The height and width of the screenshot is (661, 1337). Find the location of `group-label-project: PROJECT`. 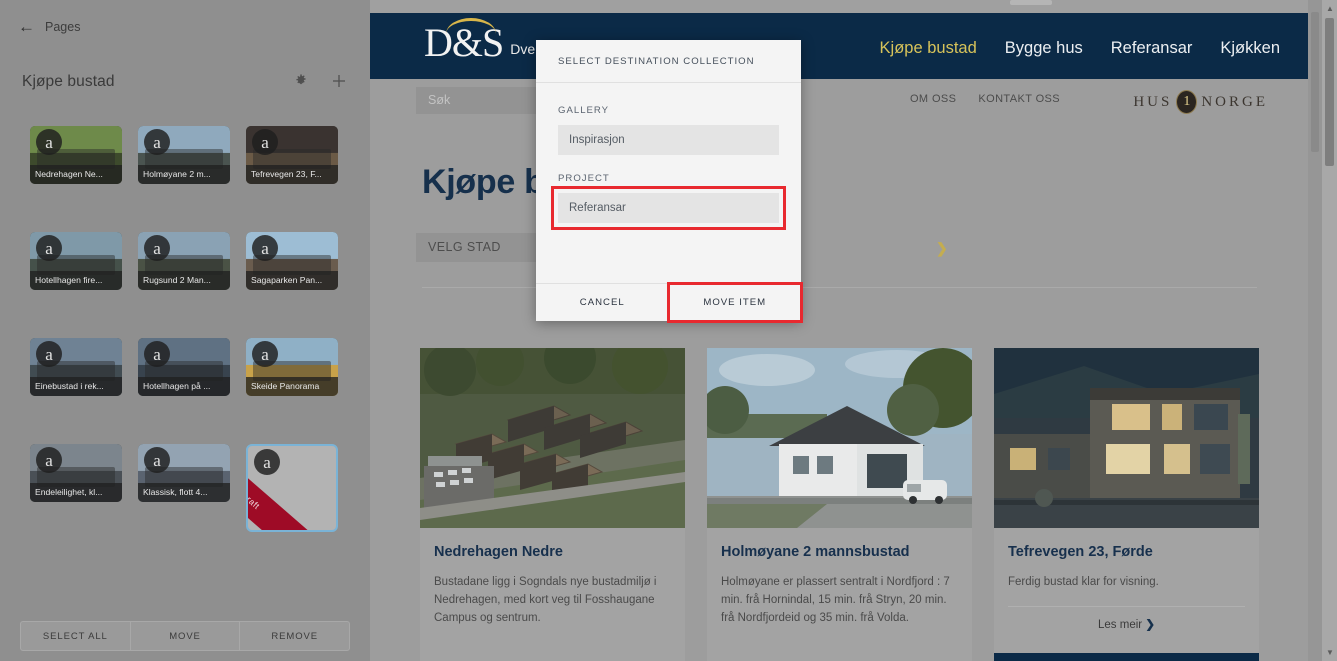

group-label-project: PROJECT is located at coordinates (584, 178).